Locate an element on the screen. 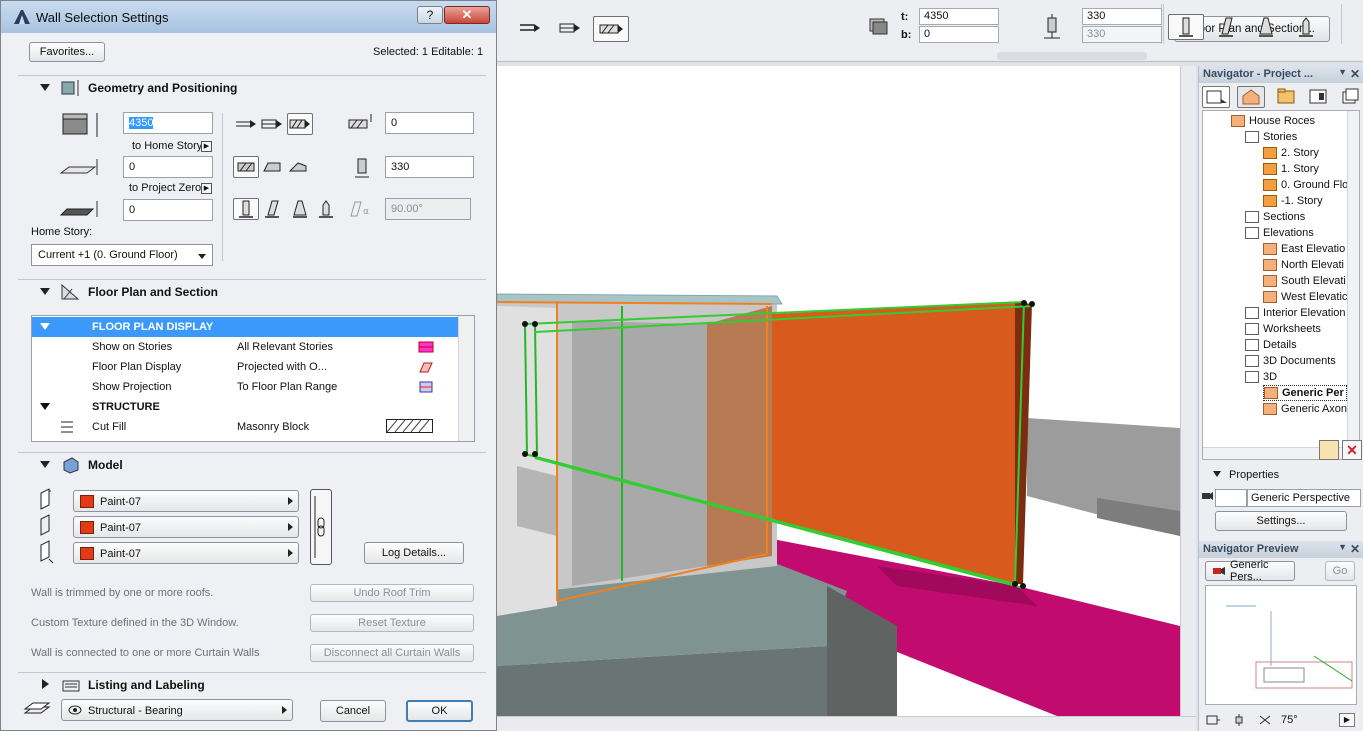 The width and height of the screenshot is (1363, 731). tree-node-elevation: North Elevati is located at coordinates (1303, 265).